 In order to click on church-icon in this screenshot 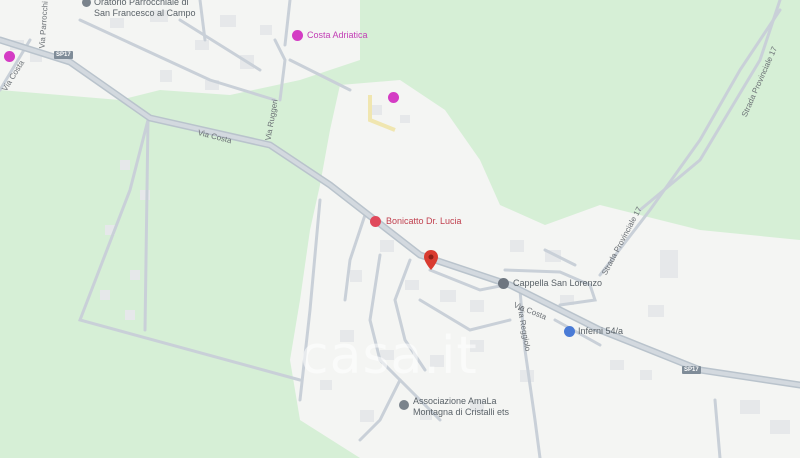, I will do `click(503, 283)`.